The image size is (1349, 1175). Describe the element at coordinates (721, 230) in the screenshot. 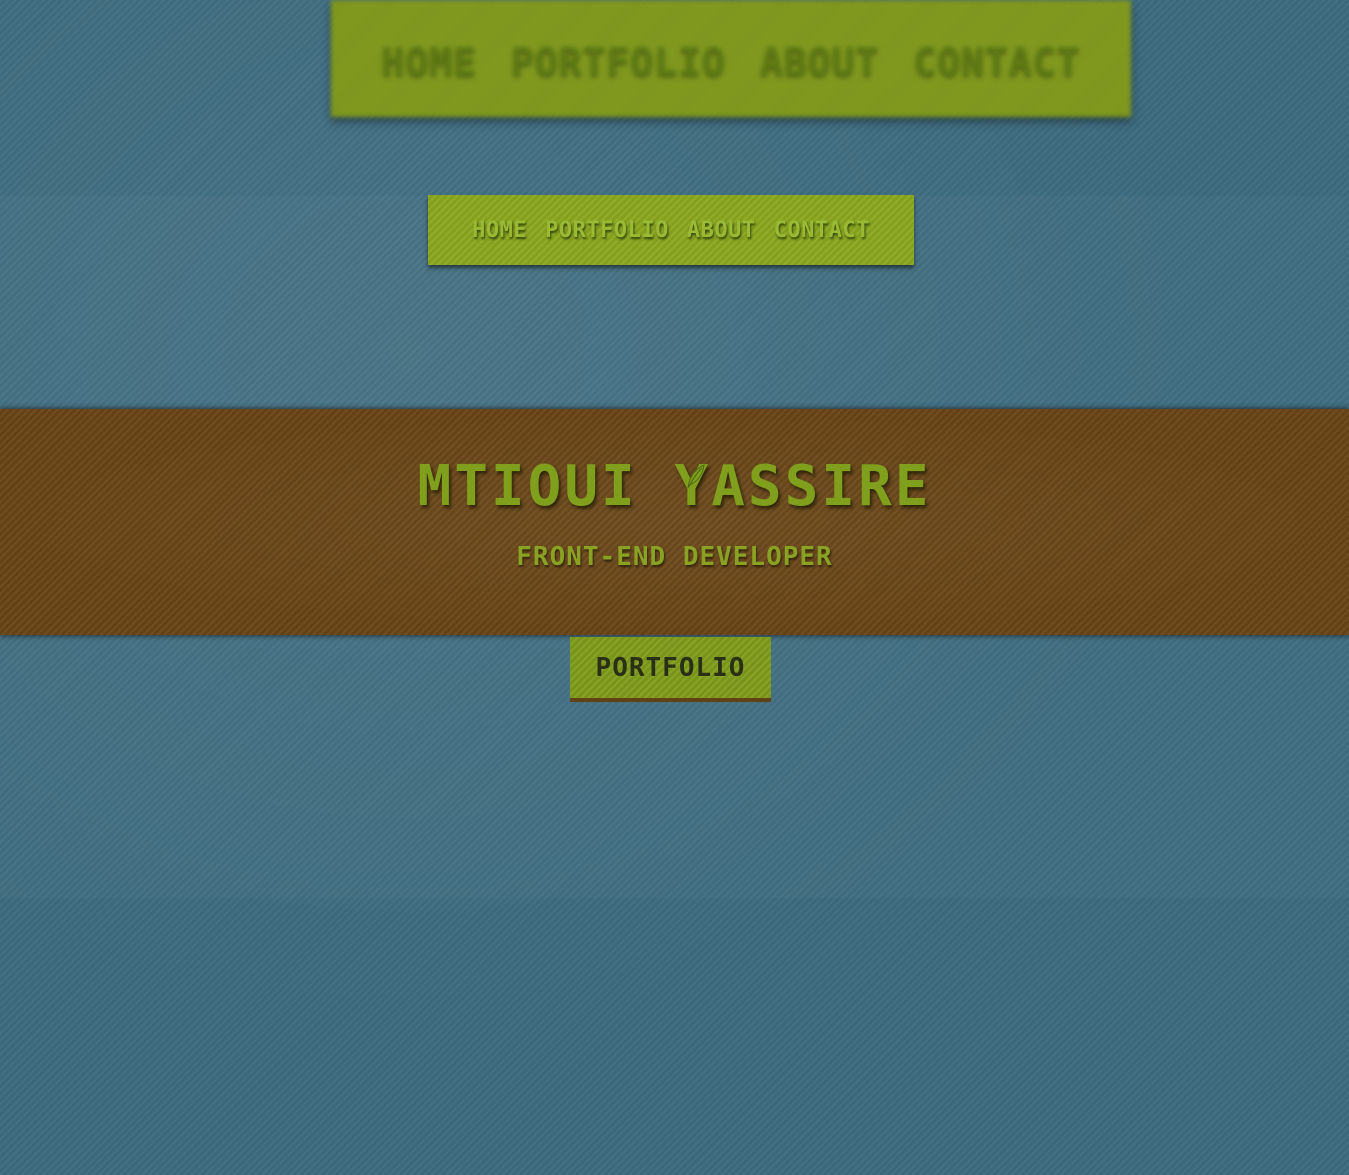

I see `nav-about-link: ABOUT` at that location.